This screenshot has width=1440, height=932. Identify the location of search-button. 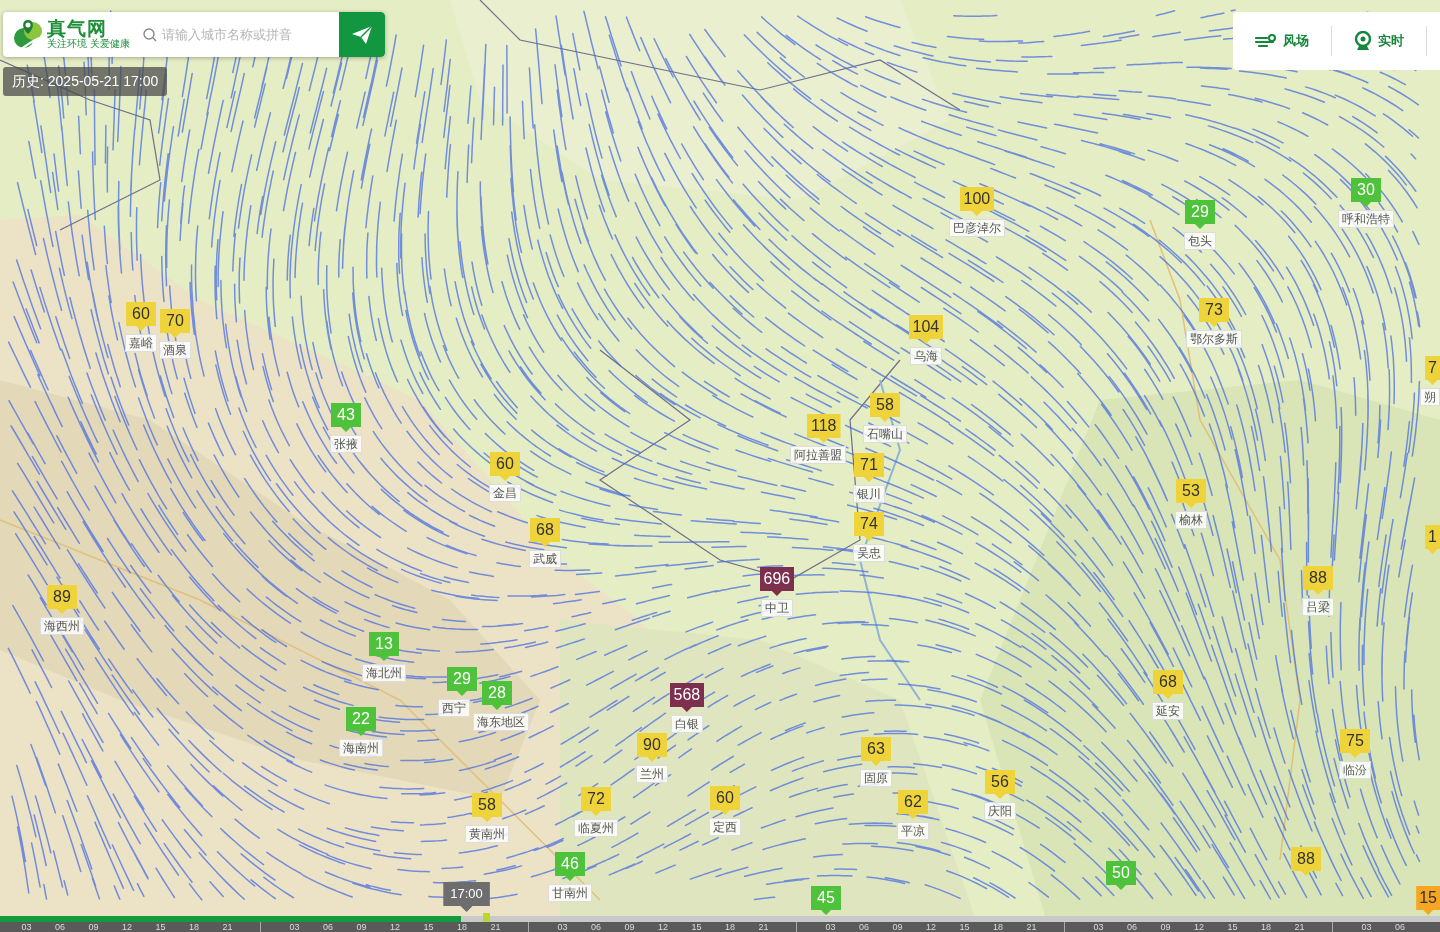
(362, 34).